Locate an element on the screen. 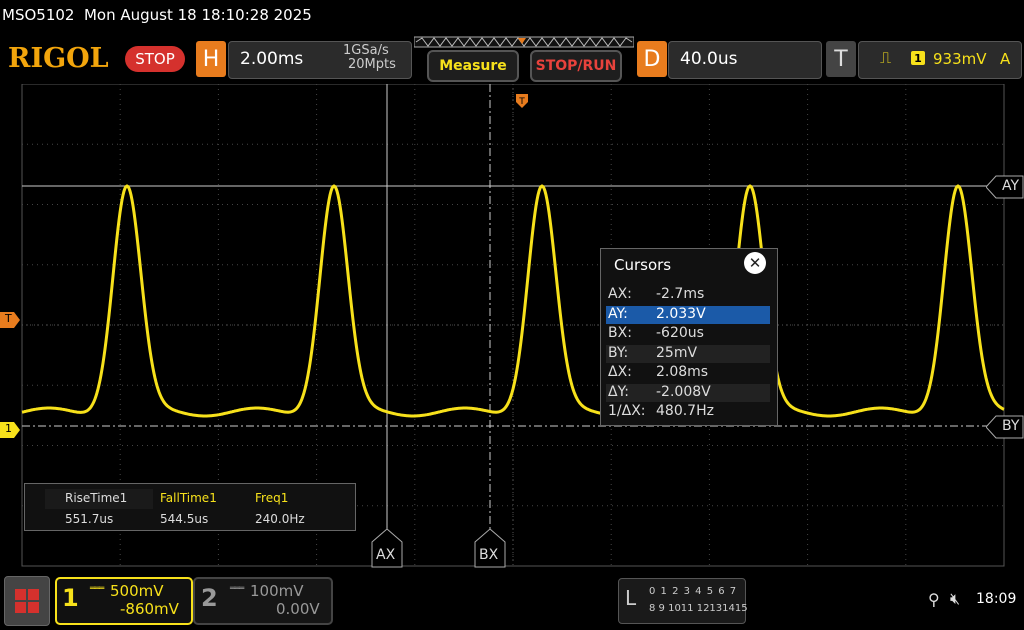 This screenshot has height=630, width=1024. rising-edge-icon: ⎍ is located at coordinates (886, 57).